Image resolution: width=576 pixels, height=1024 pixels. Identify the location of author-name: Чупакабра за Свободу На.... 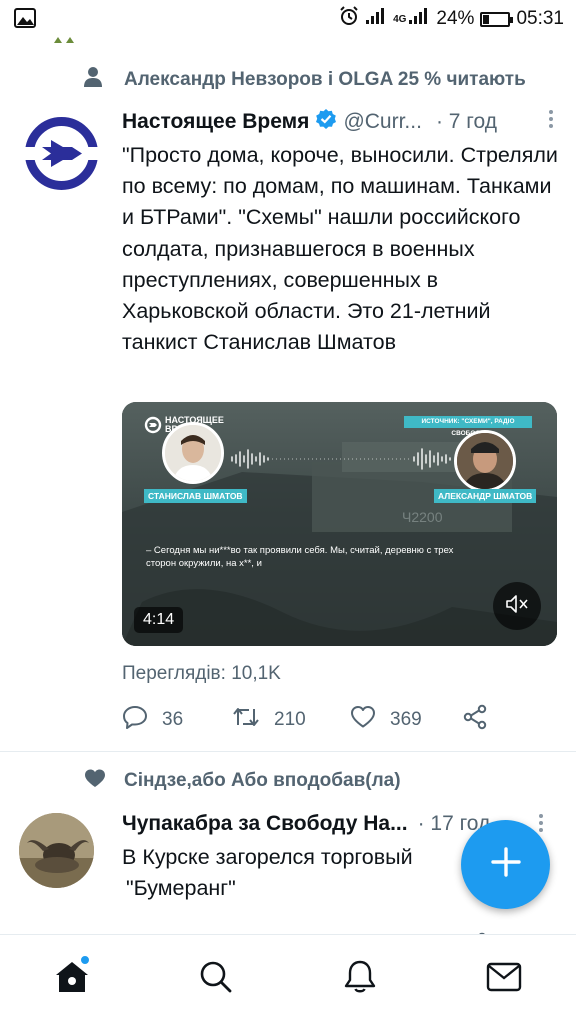
(265, 824).